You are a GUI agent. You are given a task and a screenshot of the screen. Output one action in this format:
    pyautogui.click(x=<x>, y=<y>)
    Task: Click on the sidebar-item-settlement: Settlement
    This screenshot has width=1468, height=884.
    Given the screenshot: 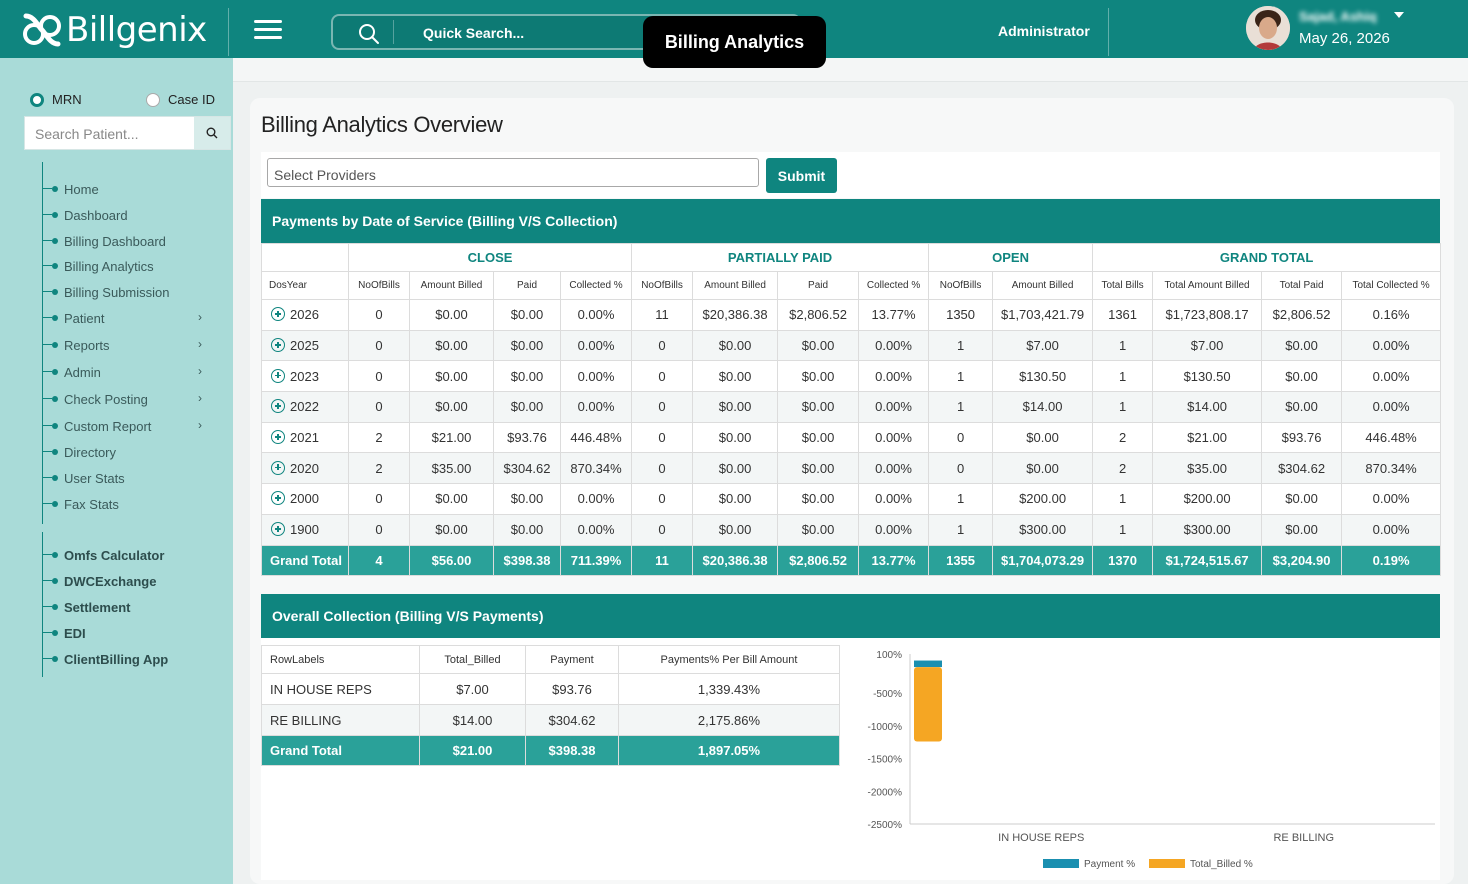 What is the action you would take?
    pyautogui.click(x=86, y=607)
    